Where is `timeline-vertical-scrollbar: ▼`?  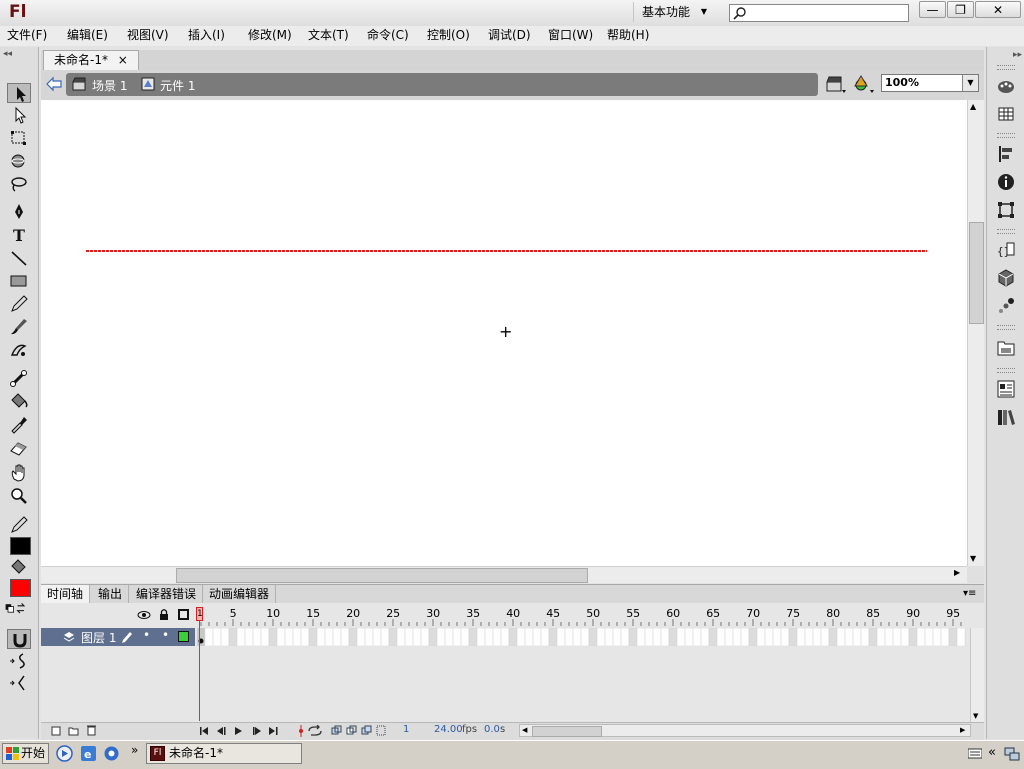
timeline-vertical-scrollbar: ▼ is located at coordinates (977, 675).